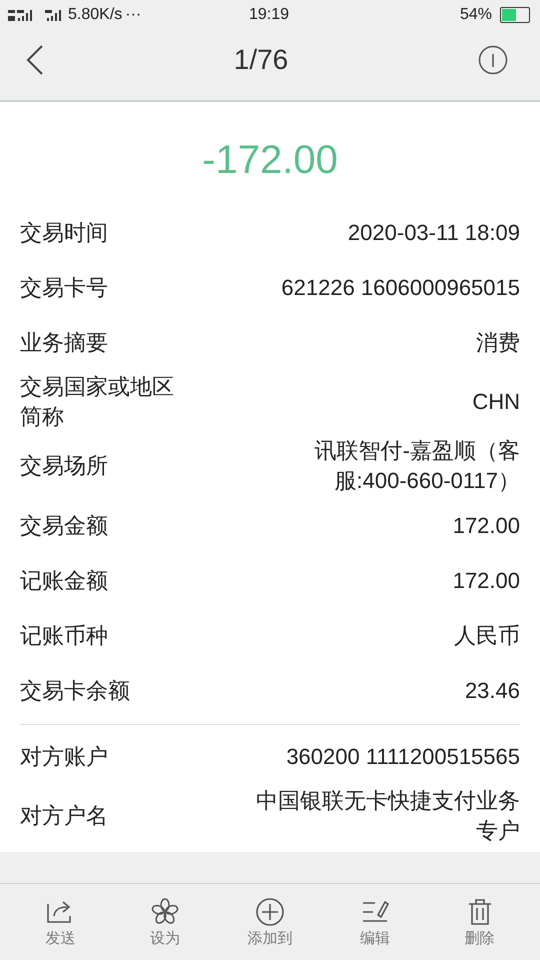  What do you see at coordinates (35, 60) in the screenshot?
I see `back-icon` at bounding box center [35, 60].